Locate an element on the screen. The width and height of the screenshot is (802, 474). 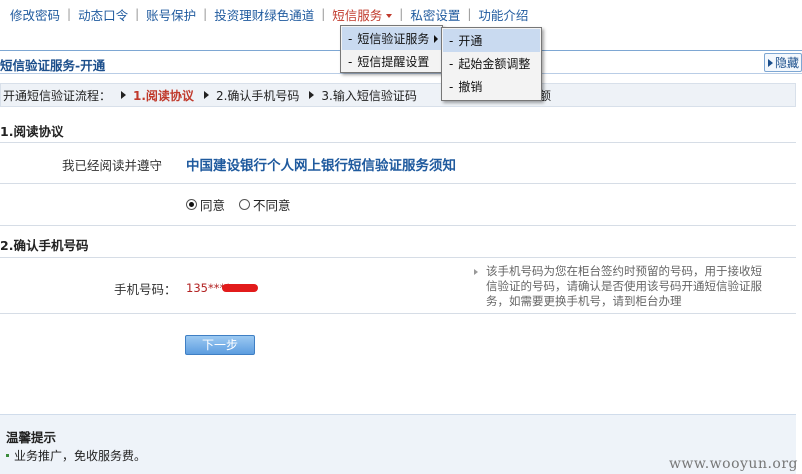
menu-item-label: 起始金额调整 is located at coordinates (494, 64).